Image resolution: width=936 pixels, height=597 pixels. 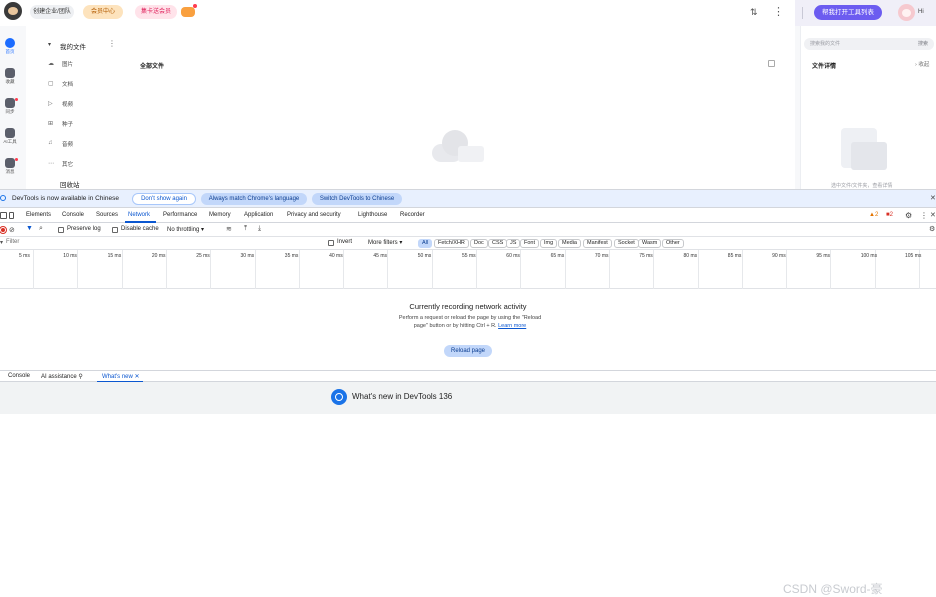 What do you see at coordinates (220, 215) in the screenshot?
I see `tab-memory: Memory` at bounding box center [220, 215].